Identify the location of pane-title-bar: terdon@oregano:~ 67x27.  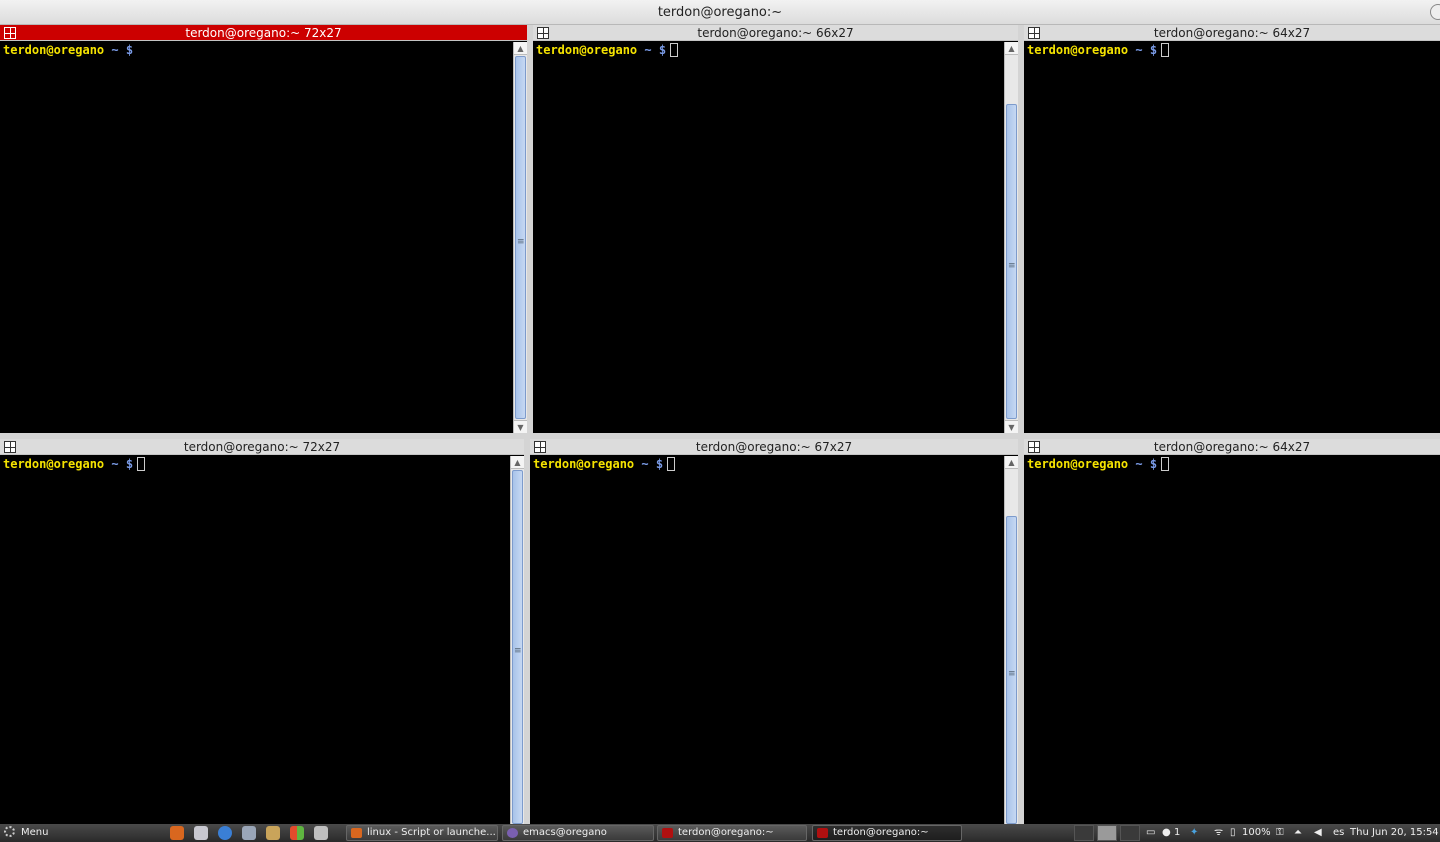
(774, 447).